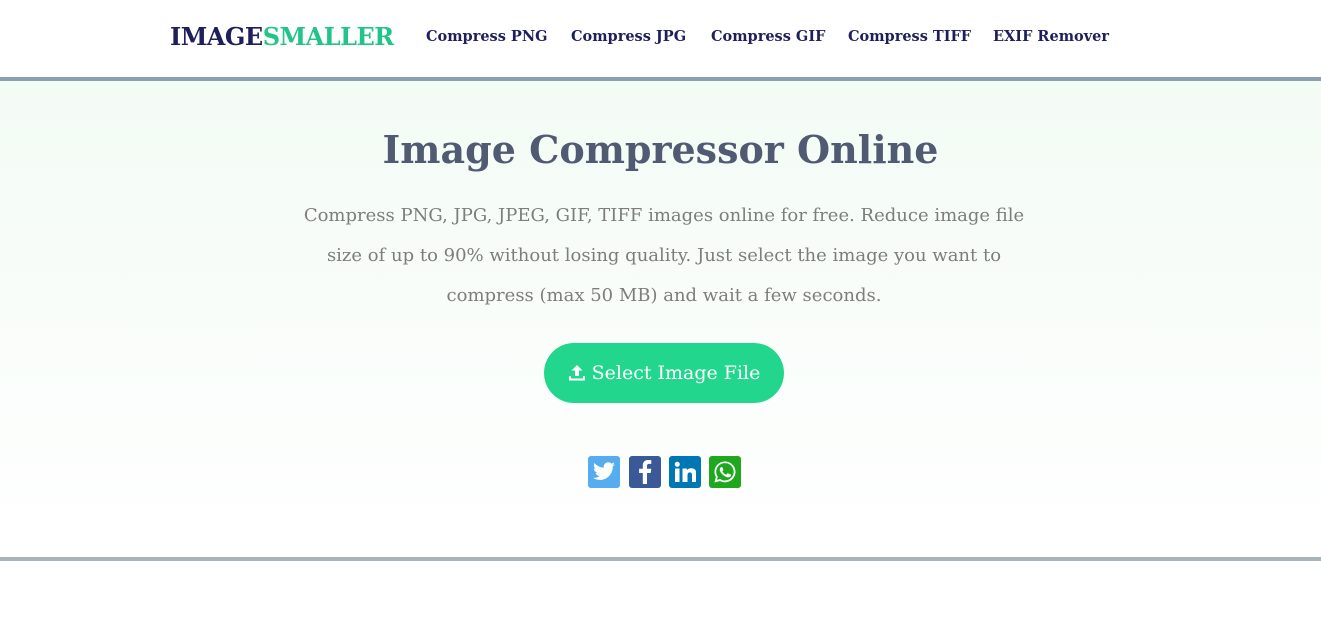 This screenshot has height=640, width=1321. I want to click on page-title: Image Compressor Online, so click(660, 149).